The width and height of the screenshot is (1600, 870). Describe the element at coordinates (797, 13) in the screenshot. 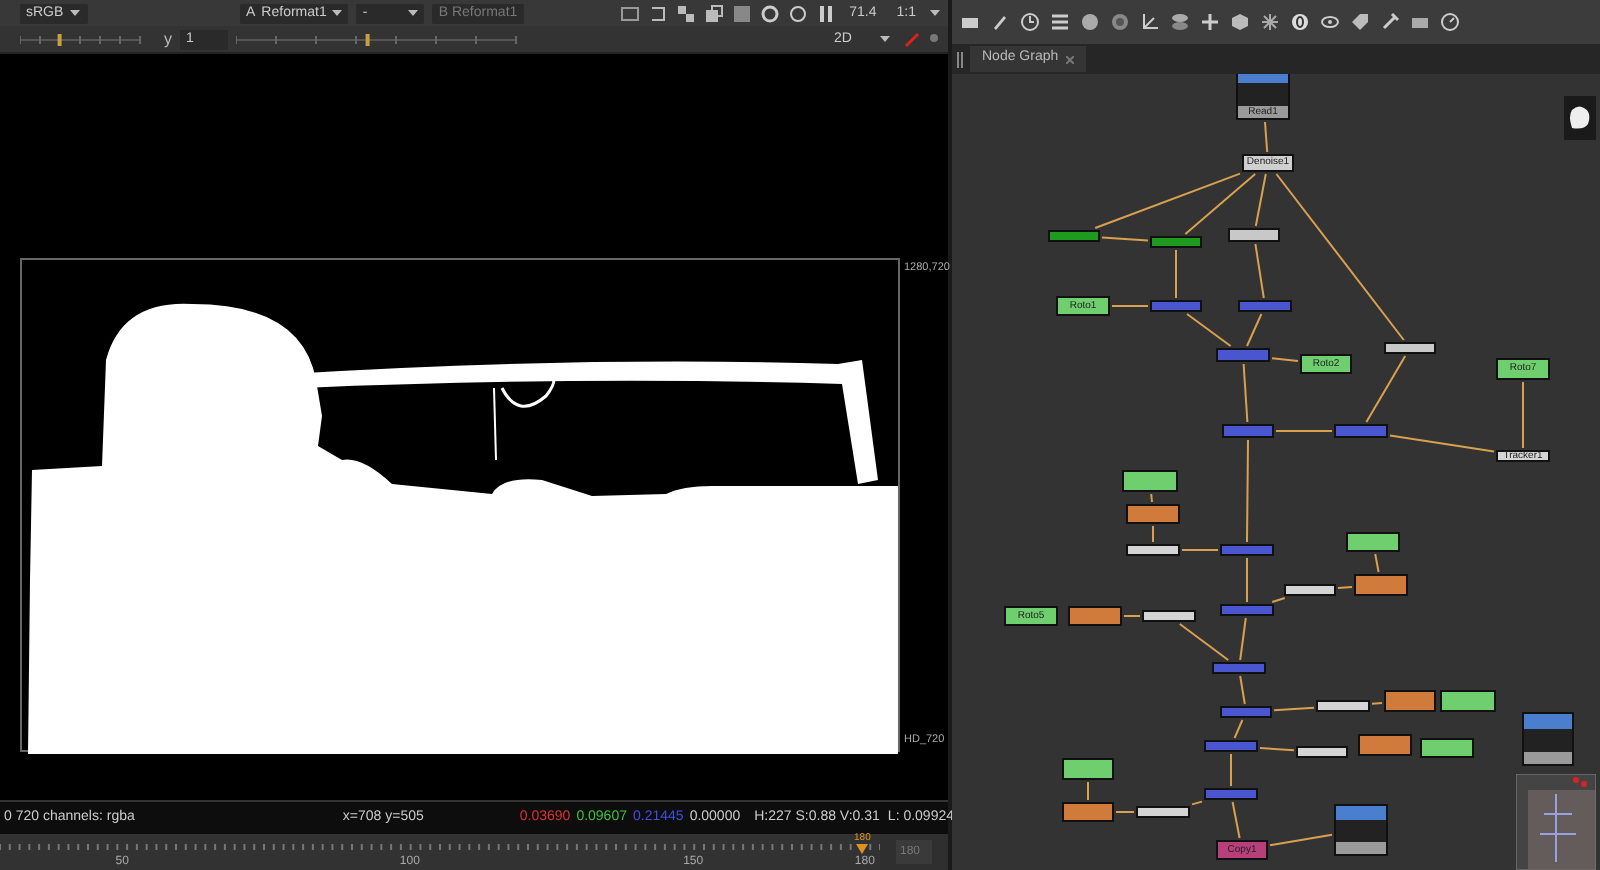

I see `ring-icon` at that location.